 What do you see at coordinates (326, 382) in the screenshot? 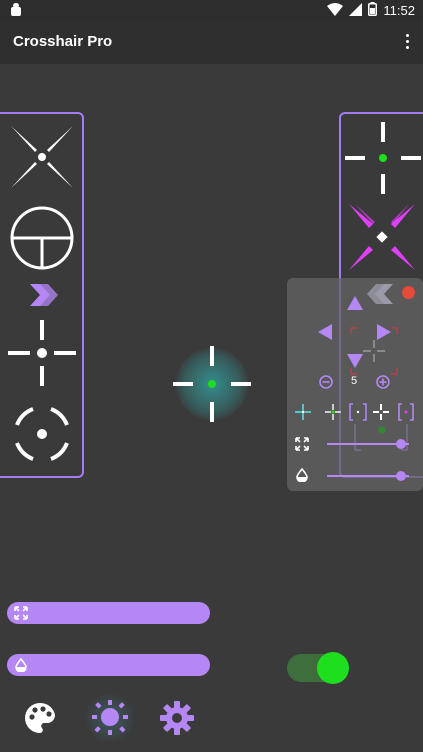
I see `minus-circle-icon` at bounding box center [326, 382].